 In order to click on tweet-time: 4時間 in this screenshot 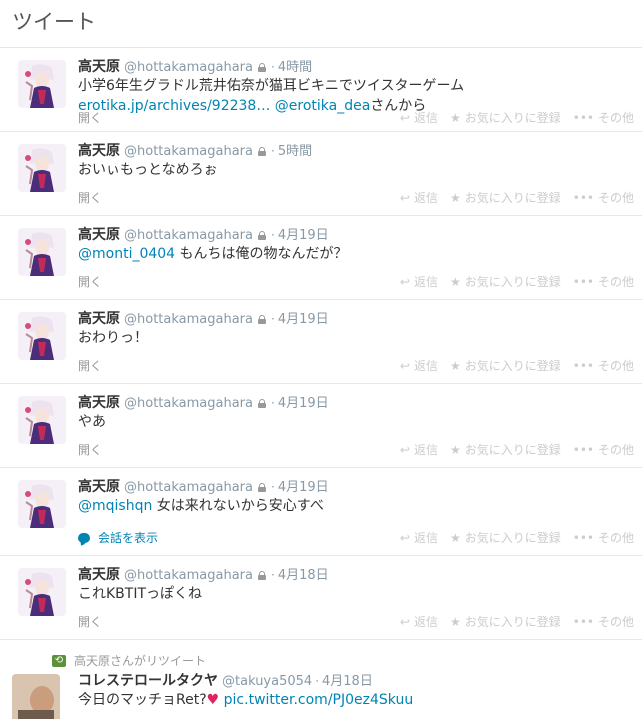, I will do `click(295, 67)`.